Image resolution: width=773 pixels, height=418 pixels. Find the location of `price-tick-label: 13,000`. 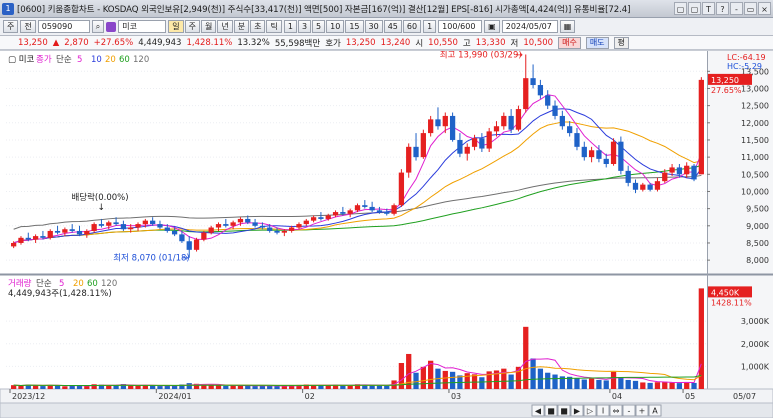

price-tick-label: 13,000 is located at coordinates (755, 88).